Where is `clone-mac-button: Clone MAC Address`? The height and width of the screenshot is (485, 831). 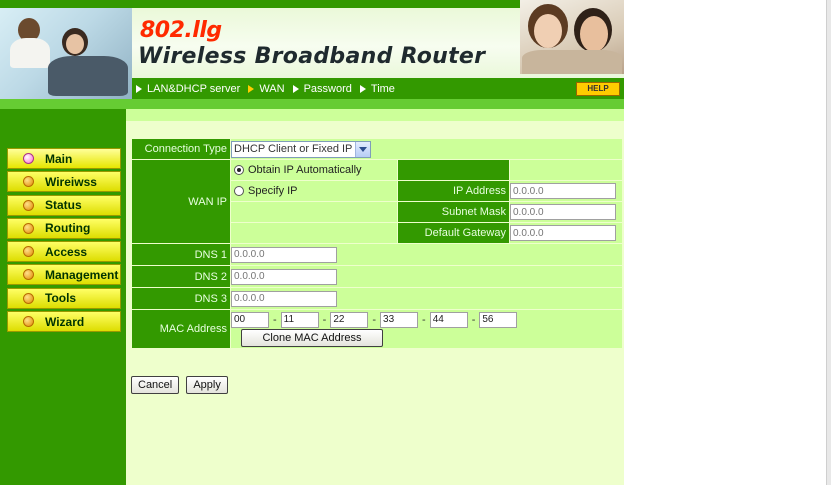 clone-mac-button: Clone MAC Address is located at coordinates (312, 338).